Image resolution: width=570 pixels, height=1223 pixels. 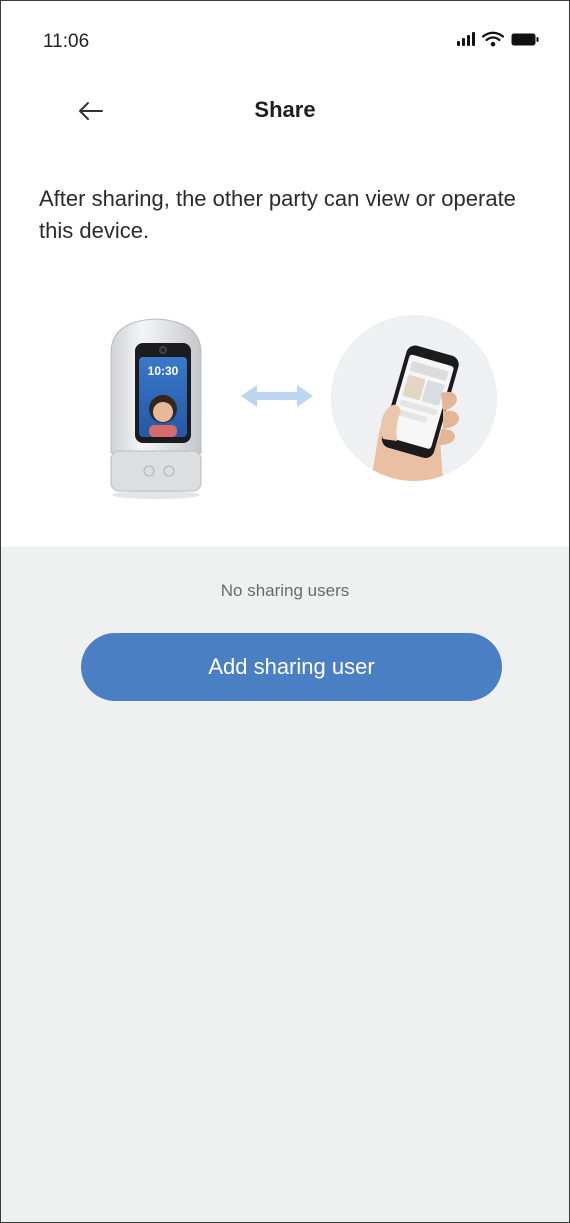 What do you see at coordinates (156, 408) in the screenshot?
I see `smart-device-image: 10:30` at bounding box center [156, 408].